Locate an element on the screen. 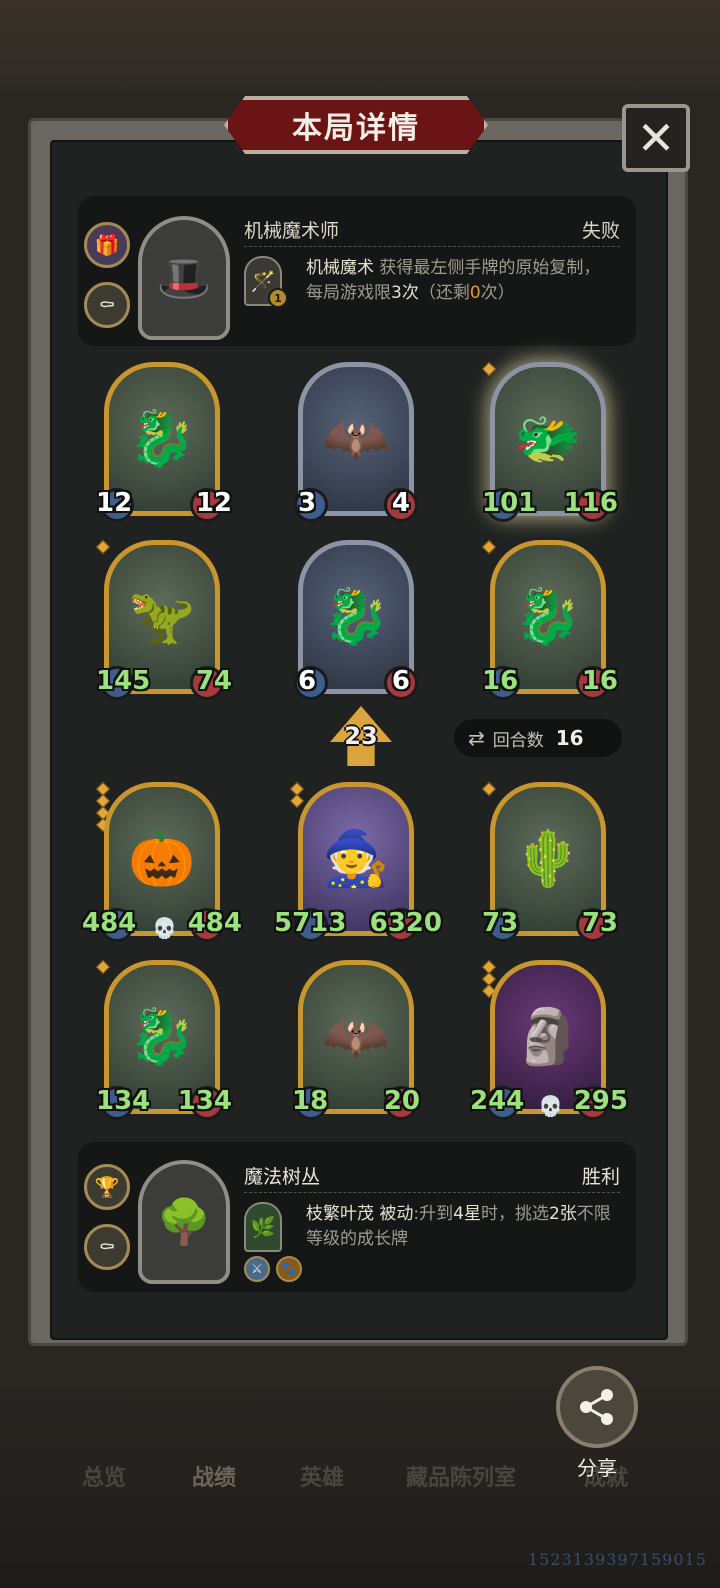  unit-card-bat-dragon: 🦇 3 4 is located at coordinates (356, 442).